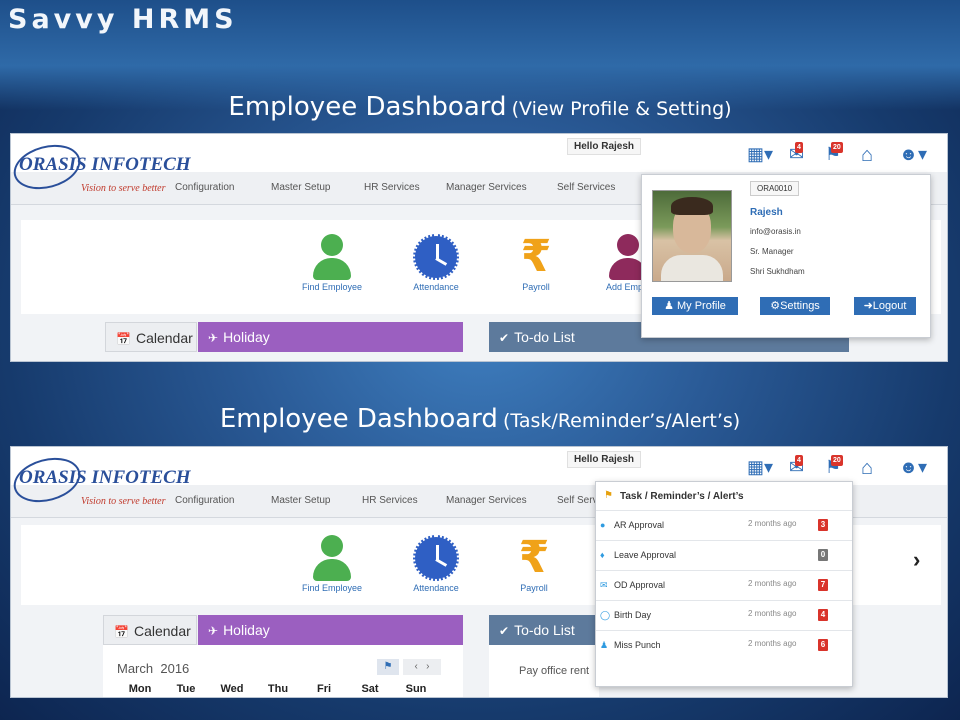 The image size is (960, 720). Describe the element at coordinates (204, 187) in the screenshot. I see `nav-configuration: Configuration` at that location.